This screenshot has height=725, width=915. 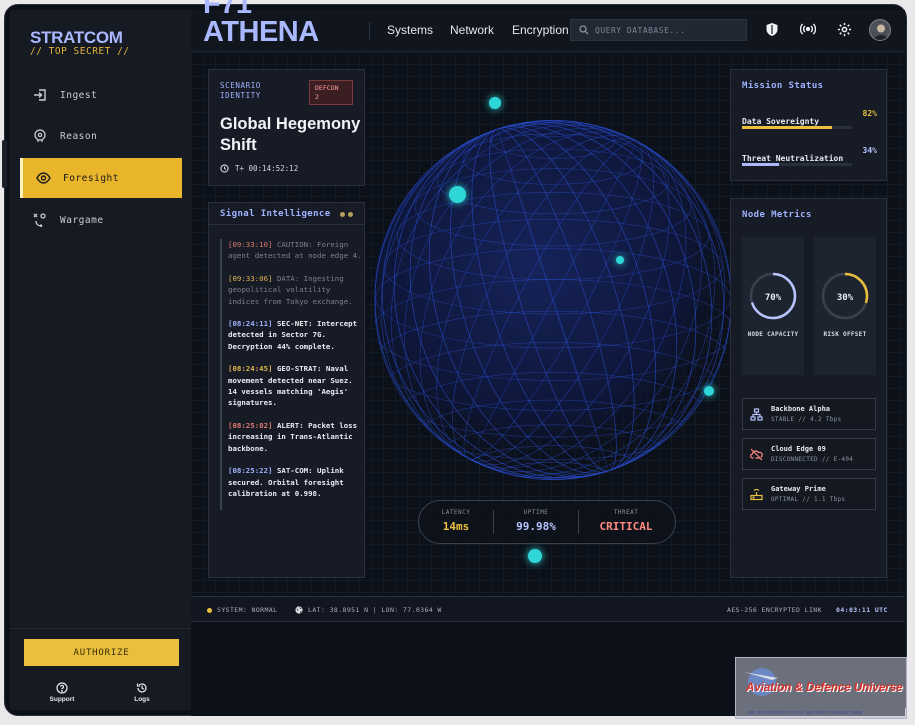 What do you see at coordinates (773, 298) in the screenshot?
I see `gauge-value: 70%` at bounding box center [773, 298].